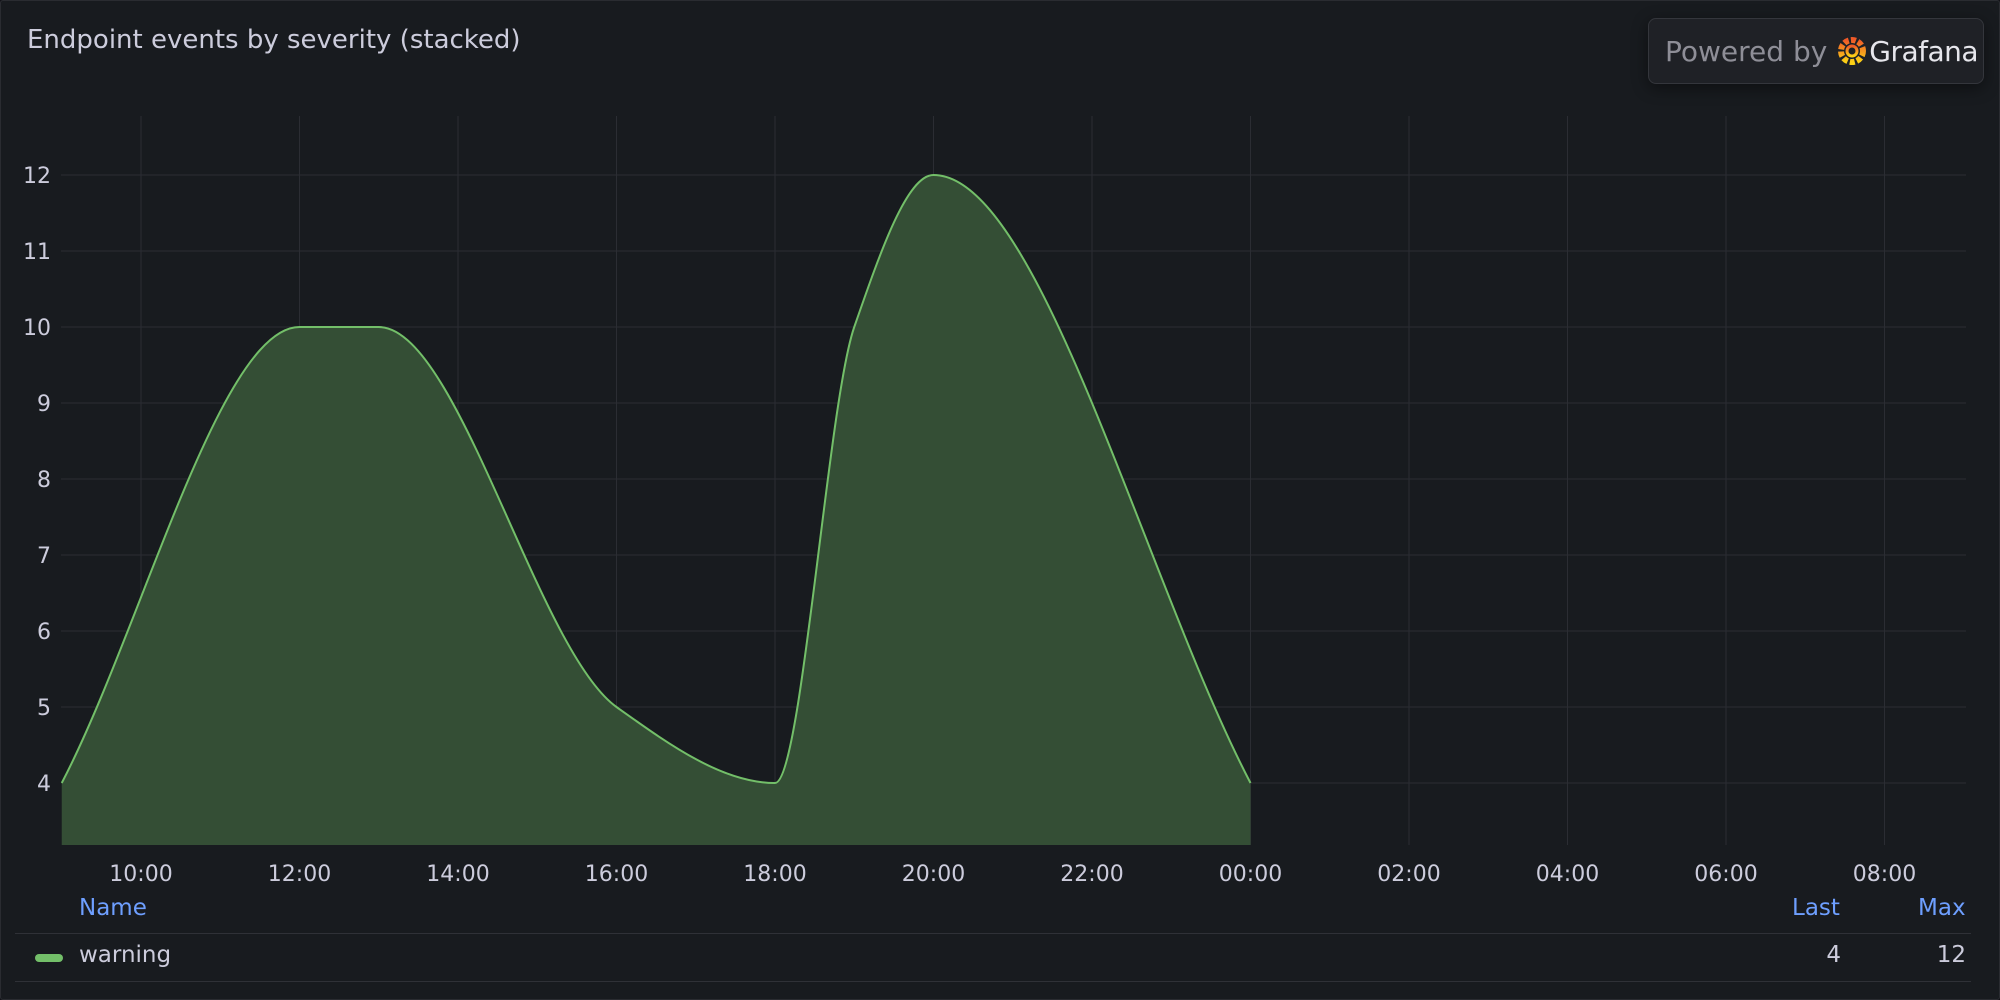 This screenshot has width=2000, height=1000. What do you see at coordinates (37, 252) in the screenshot?
I see `y-tick-label: 11` at bounding box center [37, 252].